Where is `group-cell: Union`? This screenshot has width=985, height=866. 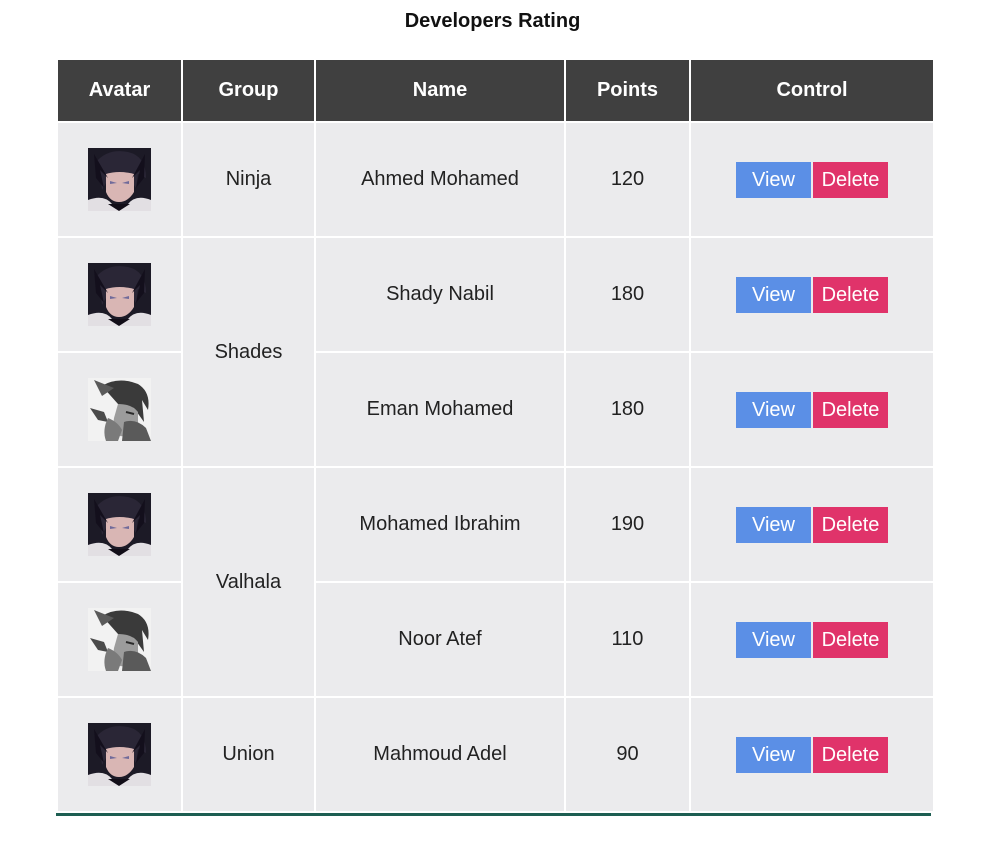 group-cell: Union is located at coordinates (248, 754).